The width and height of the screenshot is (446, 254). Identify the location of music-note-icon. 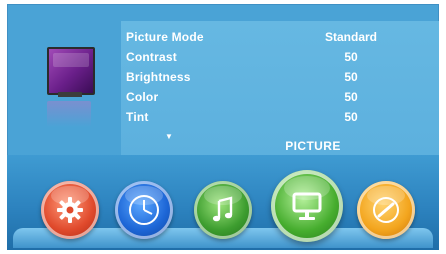
(222, 209).